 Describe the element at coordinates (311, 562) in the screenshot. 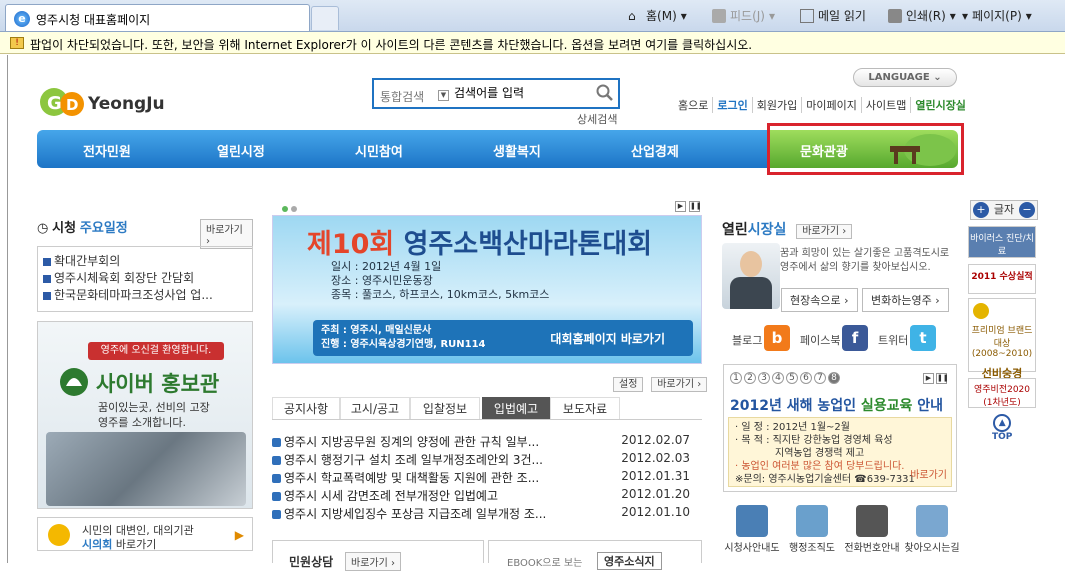

I see `consult-title: 민원상담` at that location.